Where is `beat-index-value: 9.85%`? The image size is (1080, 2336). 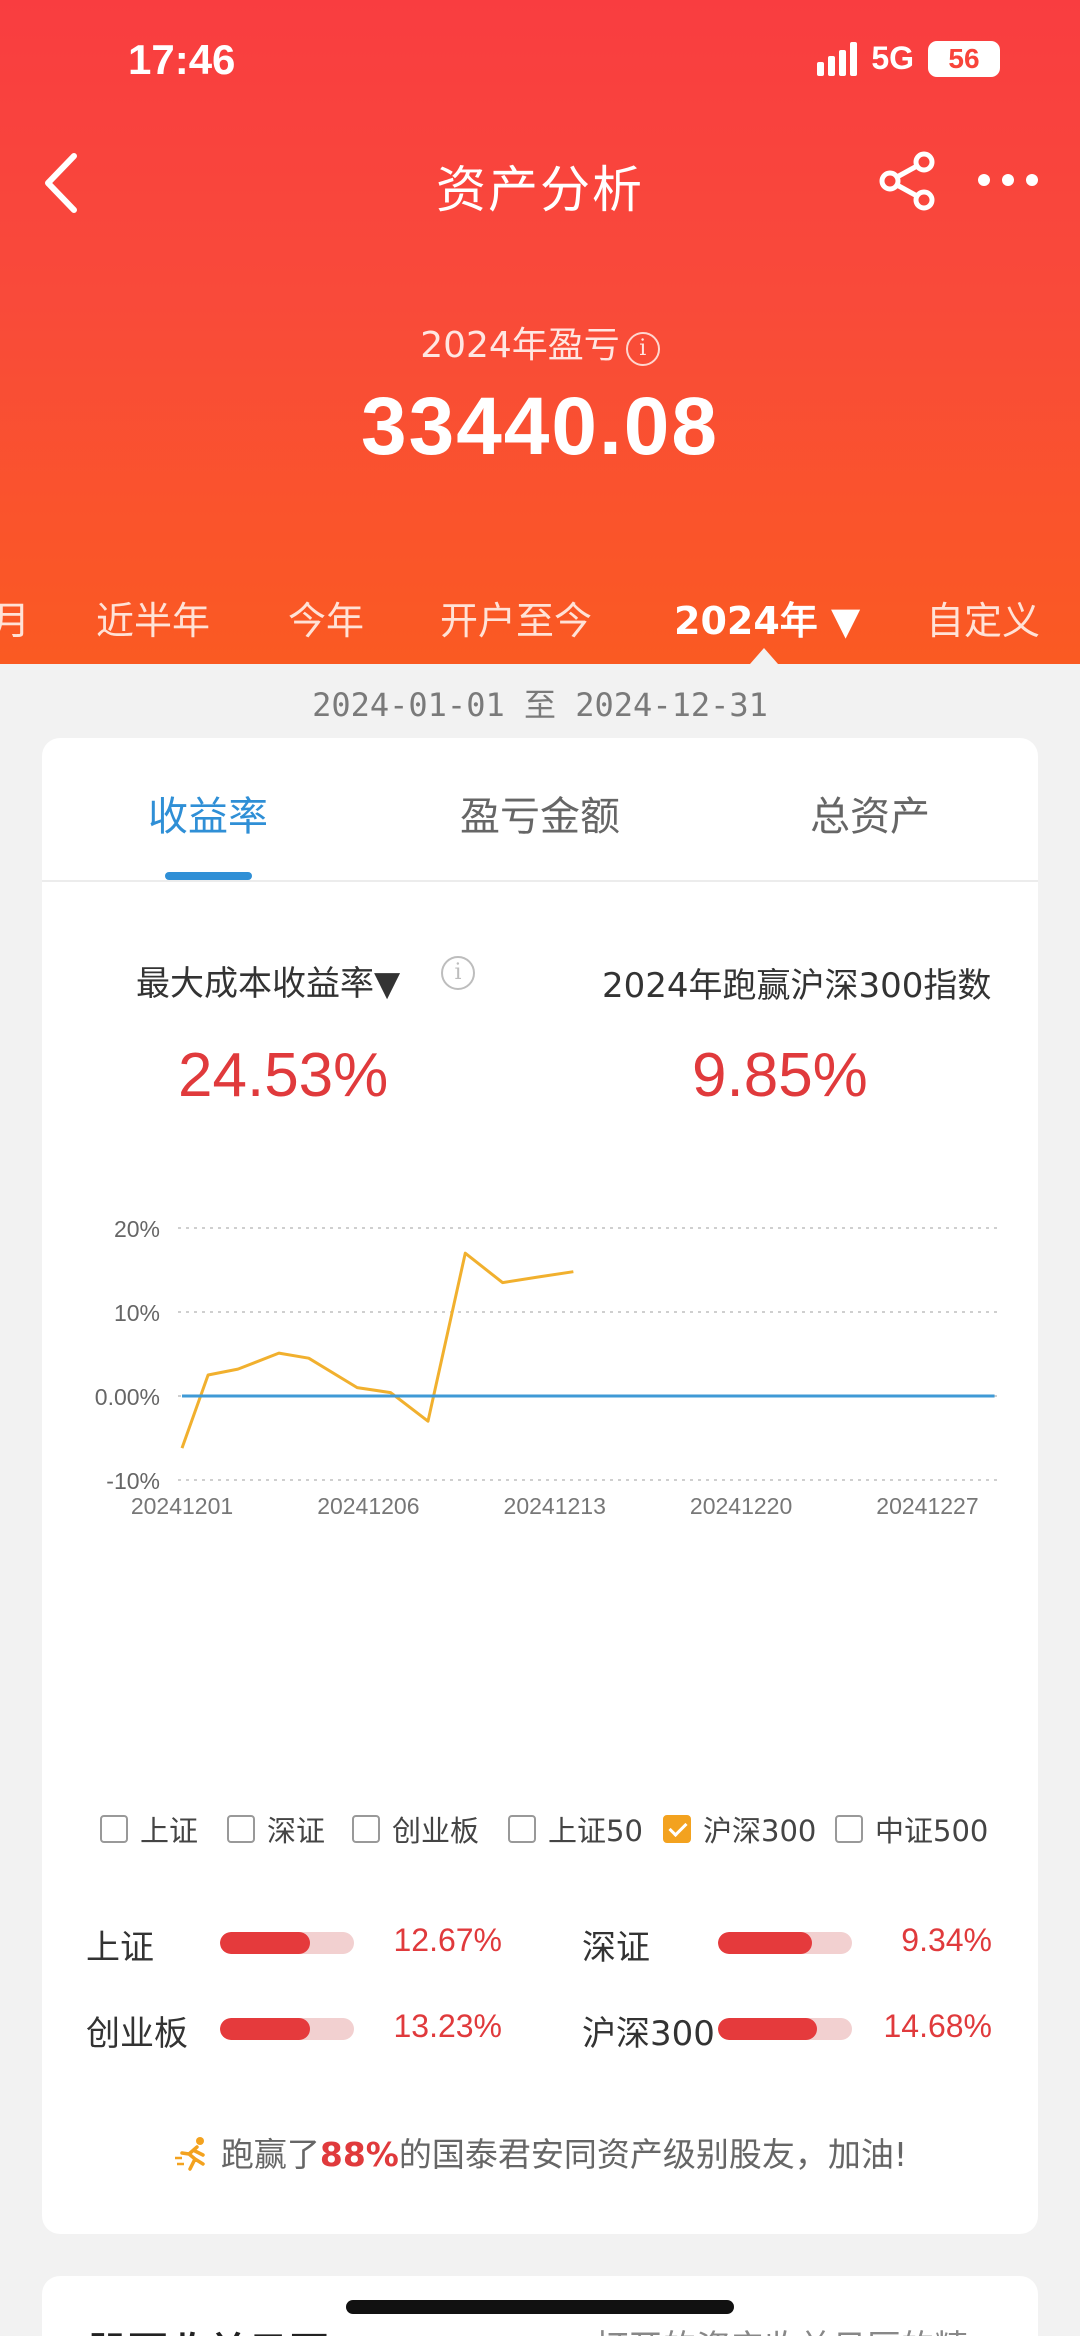
beat-index-value: 9.85% is located at coordinates (780, 1075).